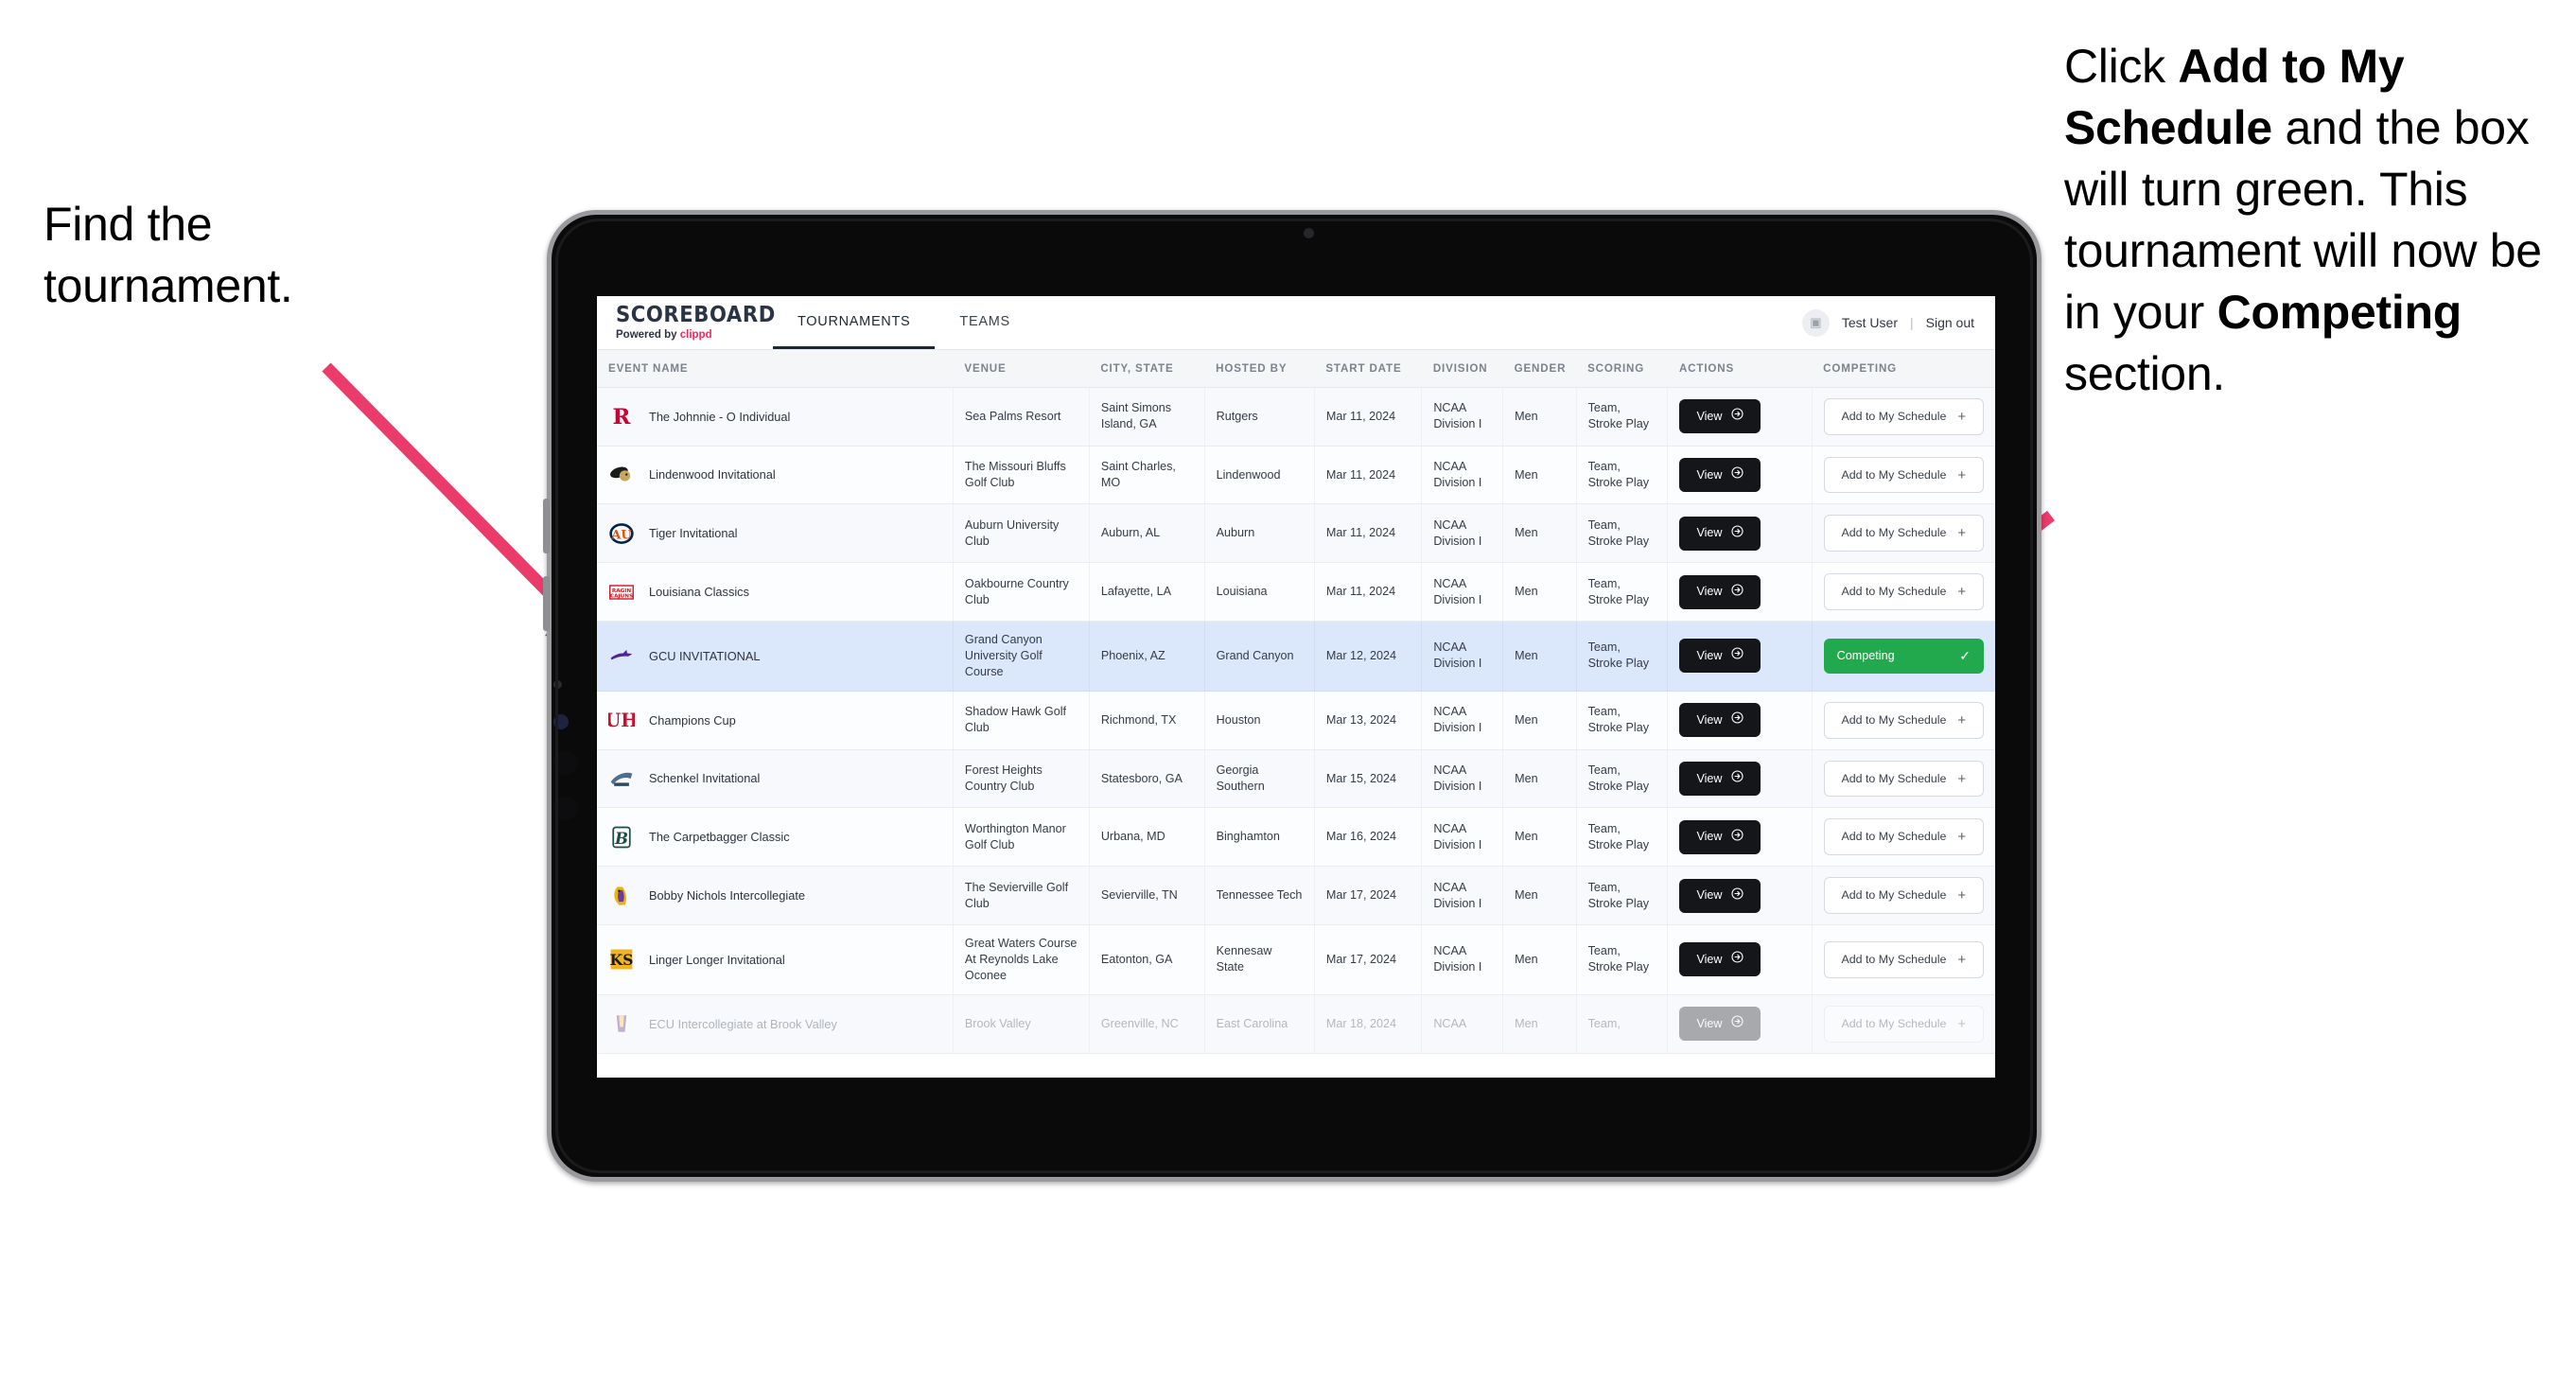 The width and height of the screenshot is (2576, 1386). I want to click on brand-subtitle: Powered by clippd, so click(694, 335).